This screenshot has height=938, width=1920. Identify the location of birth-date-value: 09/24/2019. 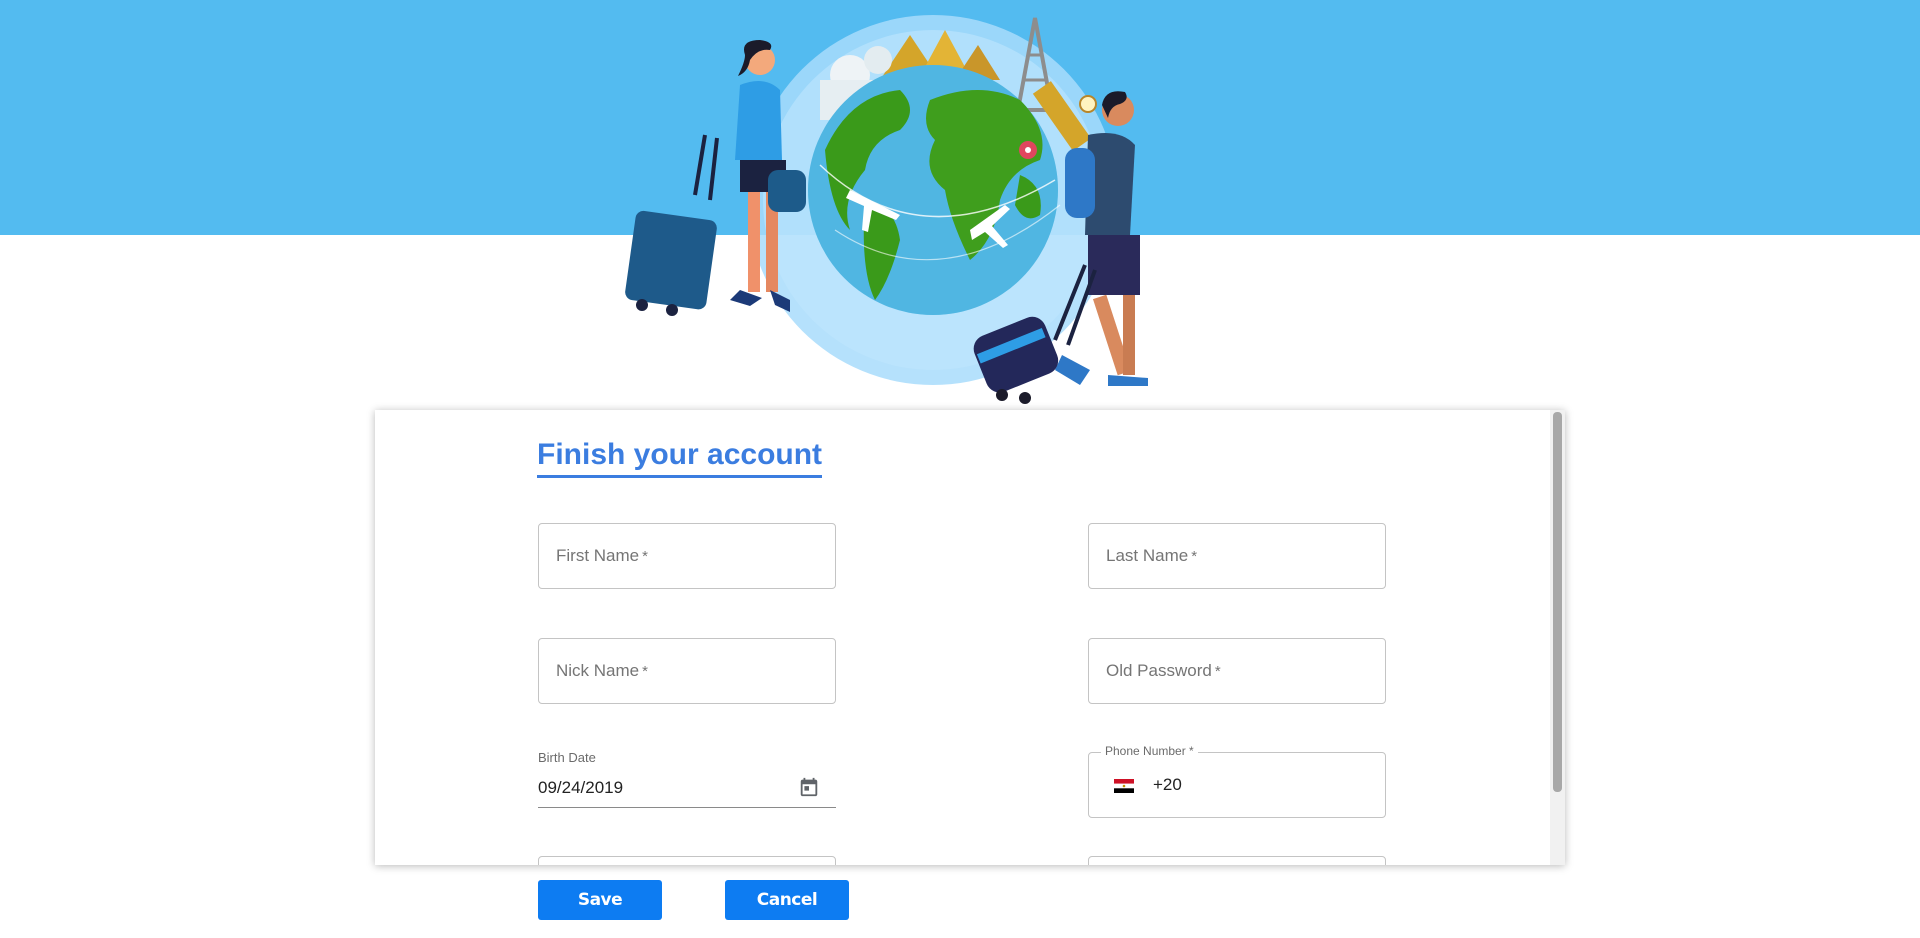
(580, 788).